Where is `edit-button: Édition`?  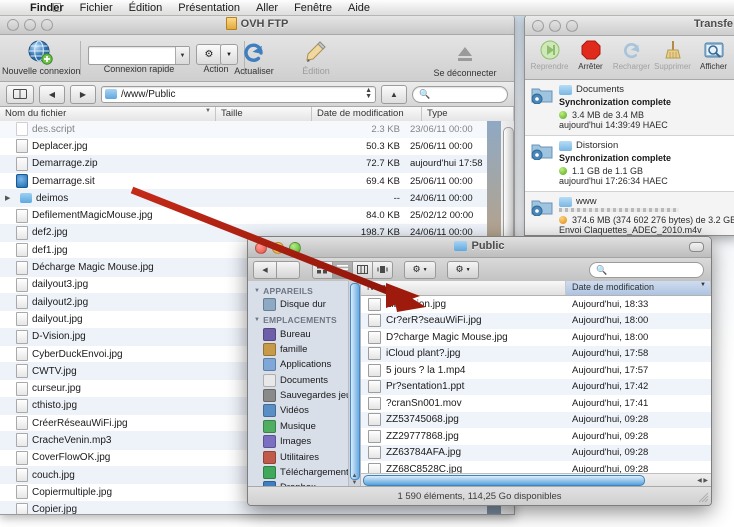
edit-button: Édition is located at coordinates (316, 57).